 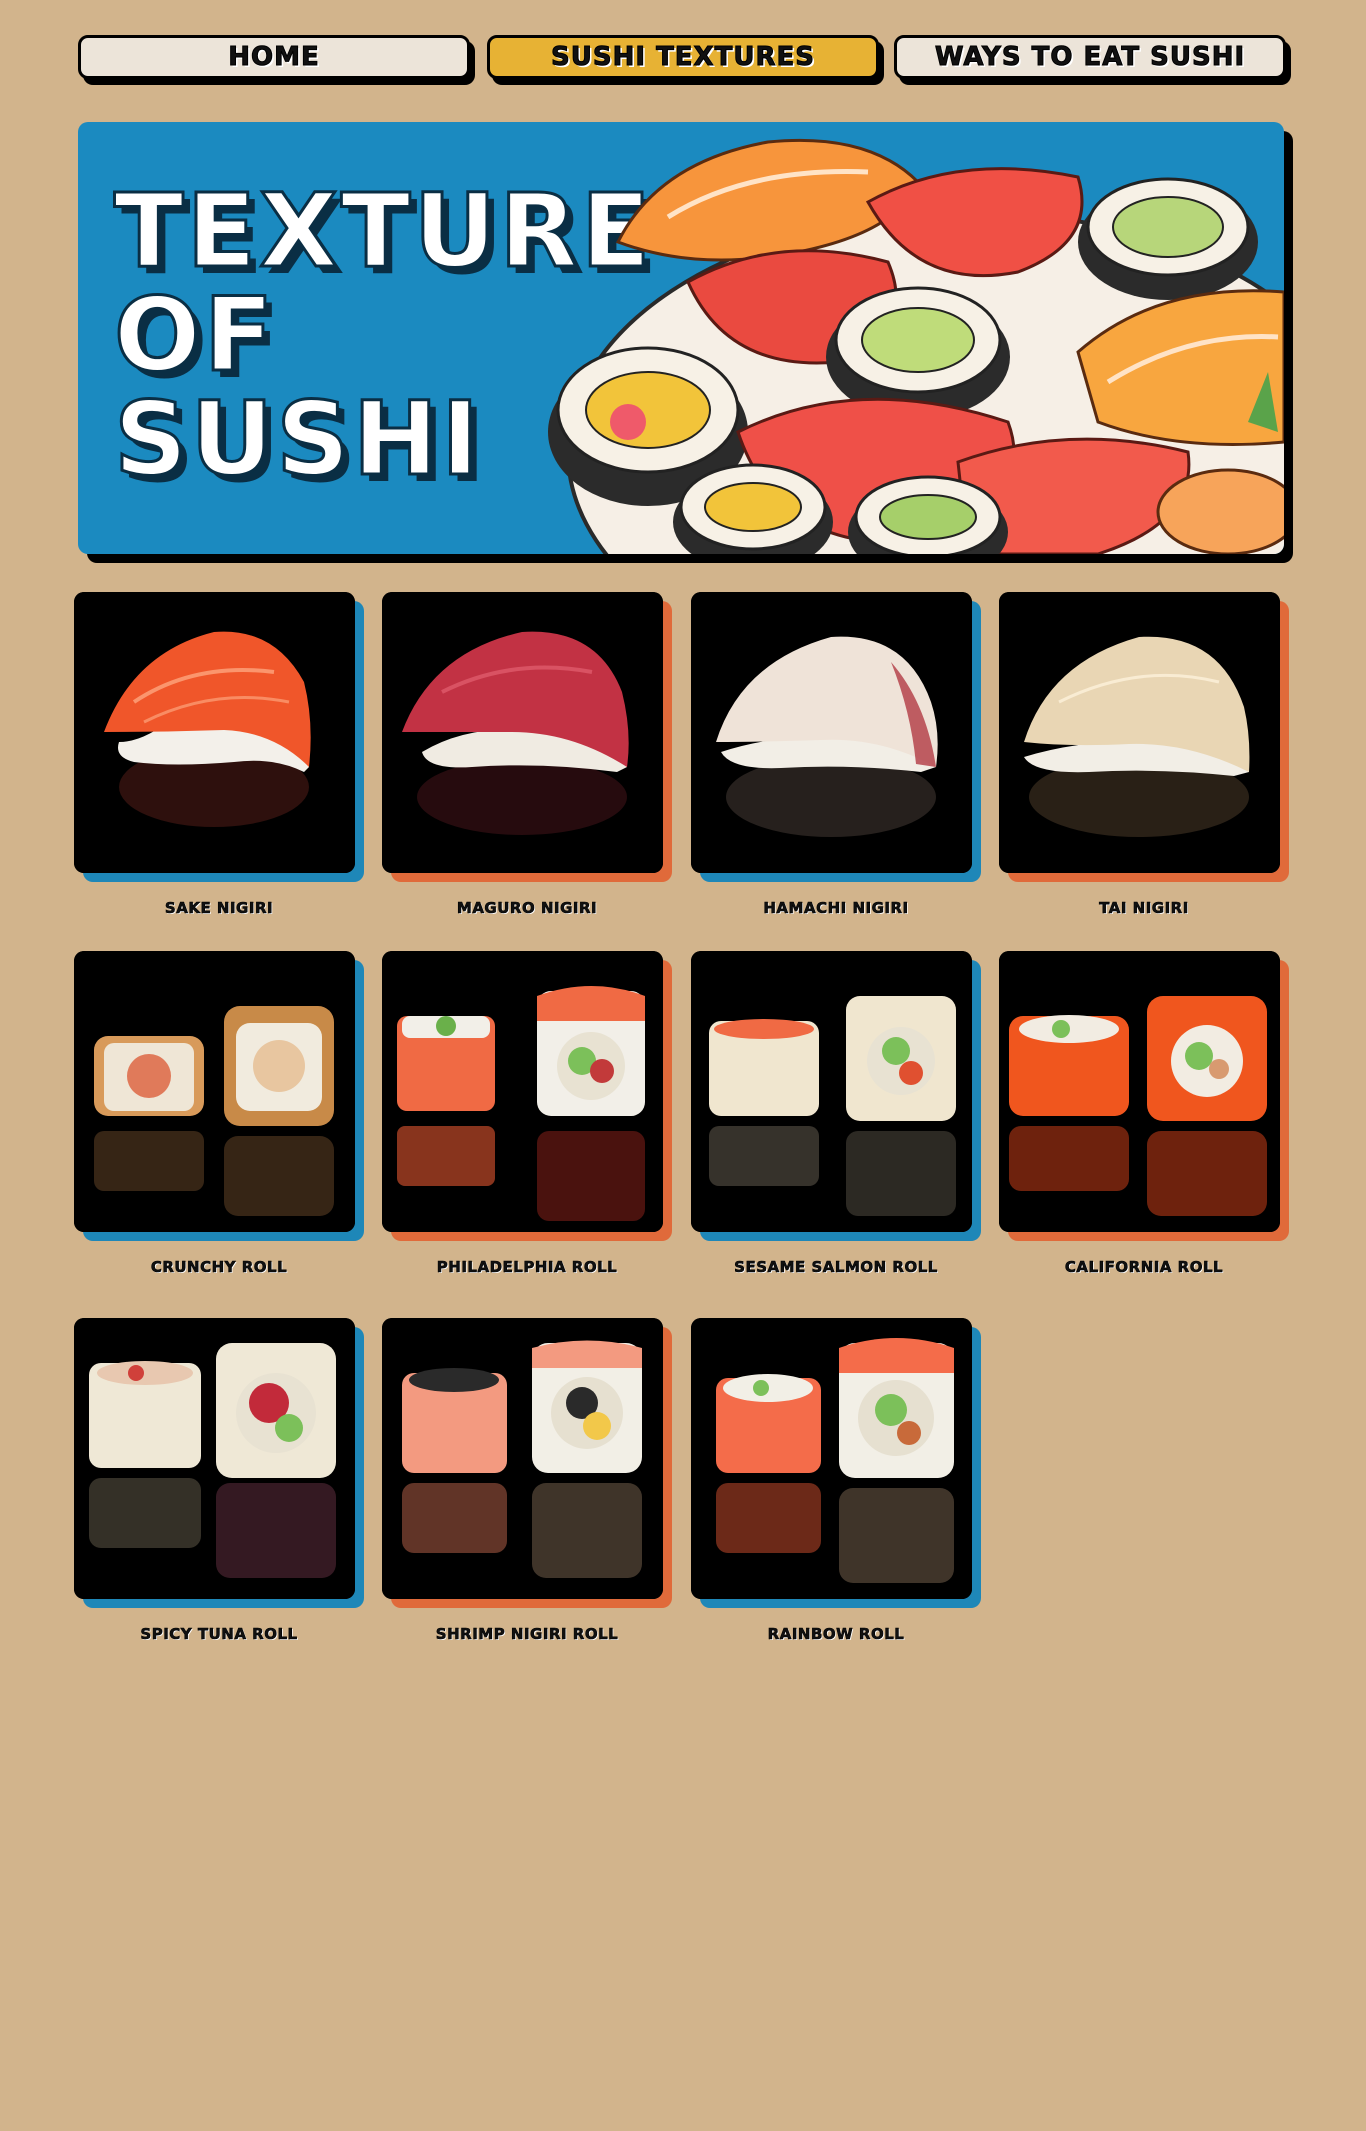 What do you see at coordinates (836, 1267) in the screenshot?
I see `sushi-label: SESAME SALMON ROLL` at bounding box center [836, 1267].